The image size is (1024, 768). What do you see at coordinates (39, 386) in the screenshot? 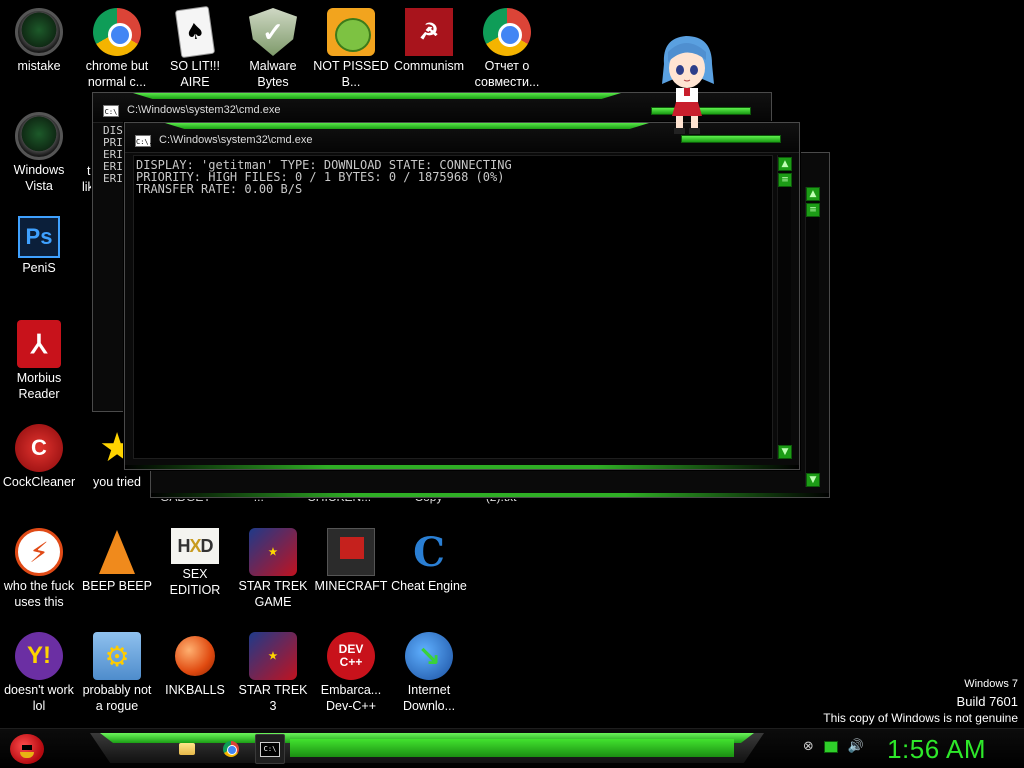
I see `icon-label: Morbius Reader` at bounding box center [39, 386].